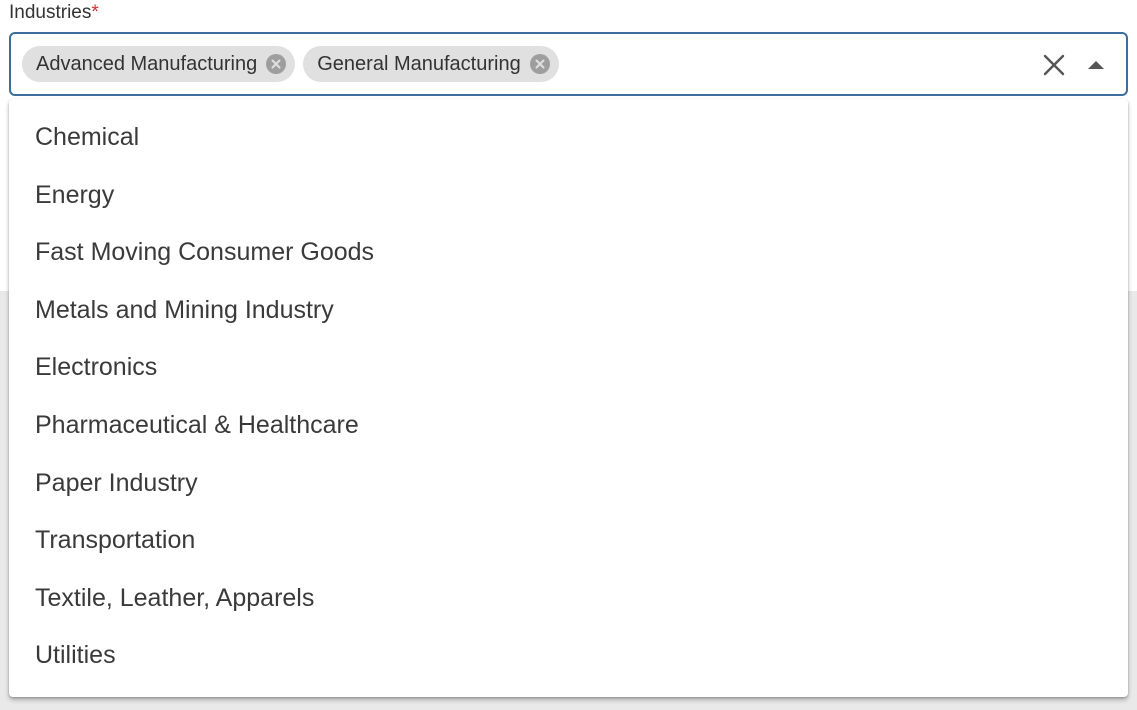 The height and width of the screenshot is (710, 1137). What do you see at coordinates (568, 599) in the screenshot?
I see `option-textile-leather-apparels: Textile, Leather, Apparels` at bounding box center [568, 599].